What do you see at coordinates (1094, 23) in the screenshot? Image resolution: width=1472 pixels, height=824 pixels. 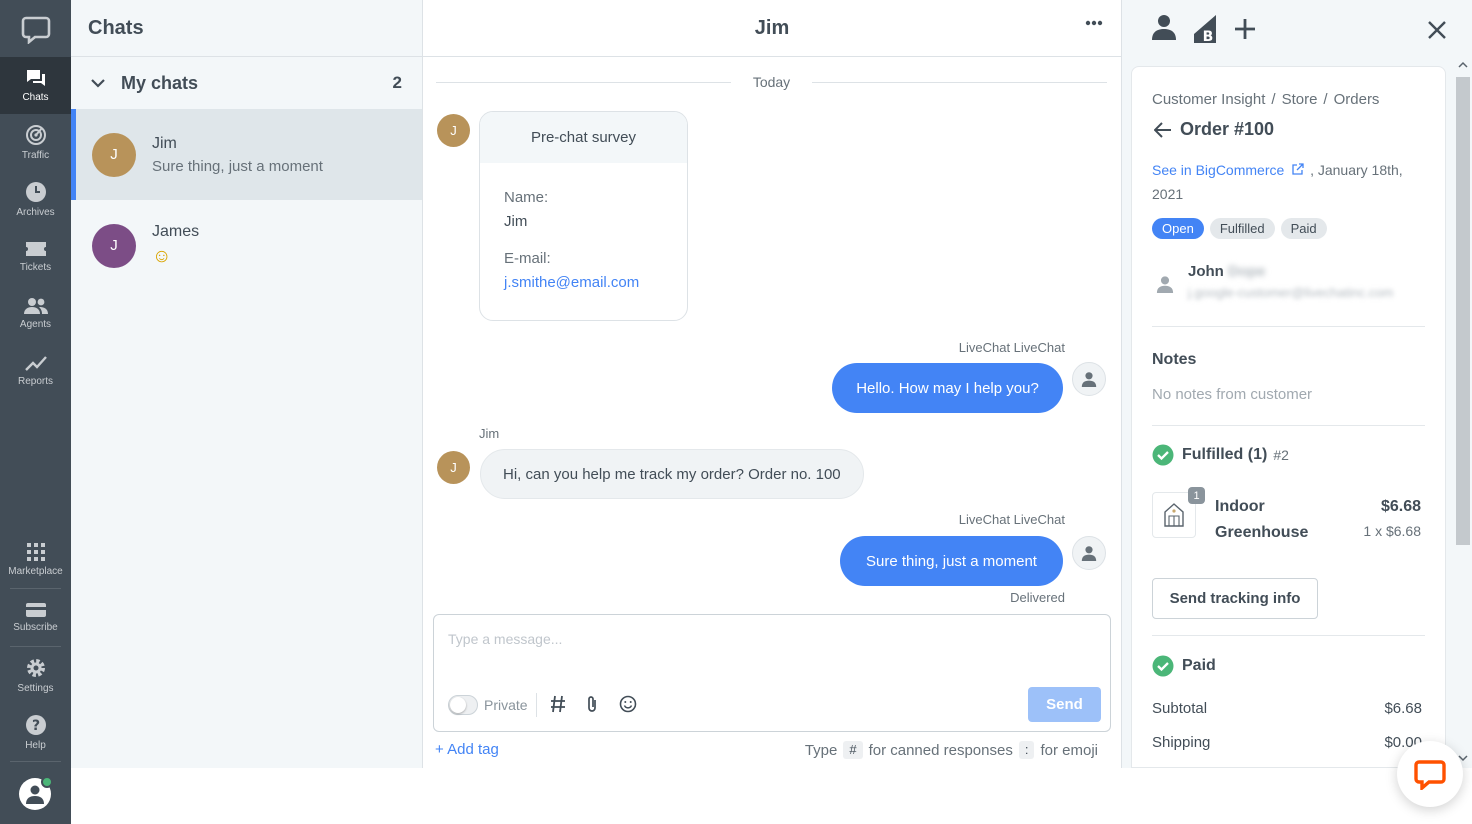 I see `more-options-icon` at bounding box center [1094, 23].